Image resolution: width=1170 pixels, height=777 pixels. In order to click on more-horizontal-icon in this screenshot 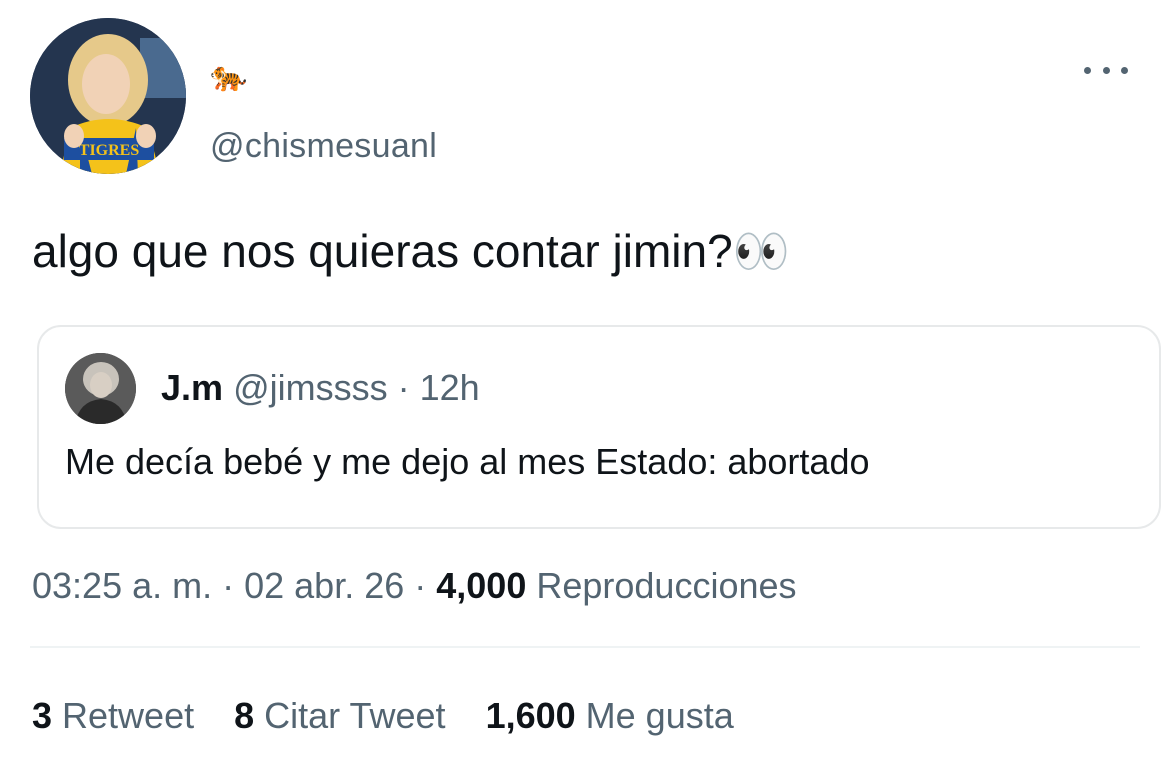, I will do `click(1087, 70)`.